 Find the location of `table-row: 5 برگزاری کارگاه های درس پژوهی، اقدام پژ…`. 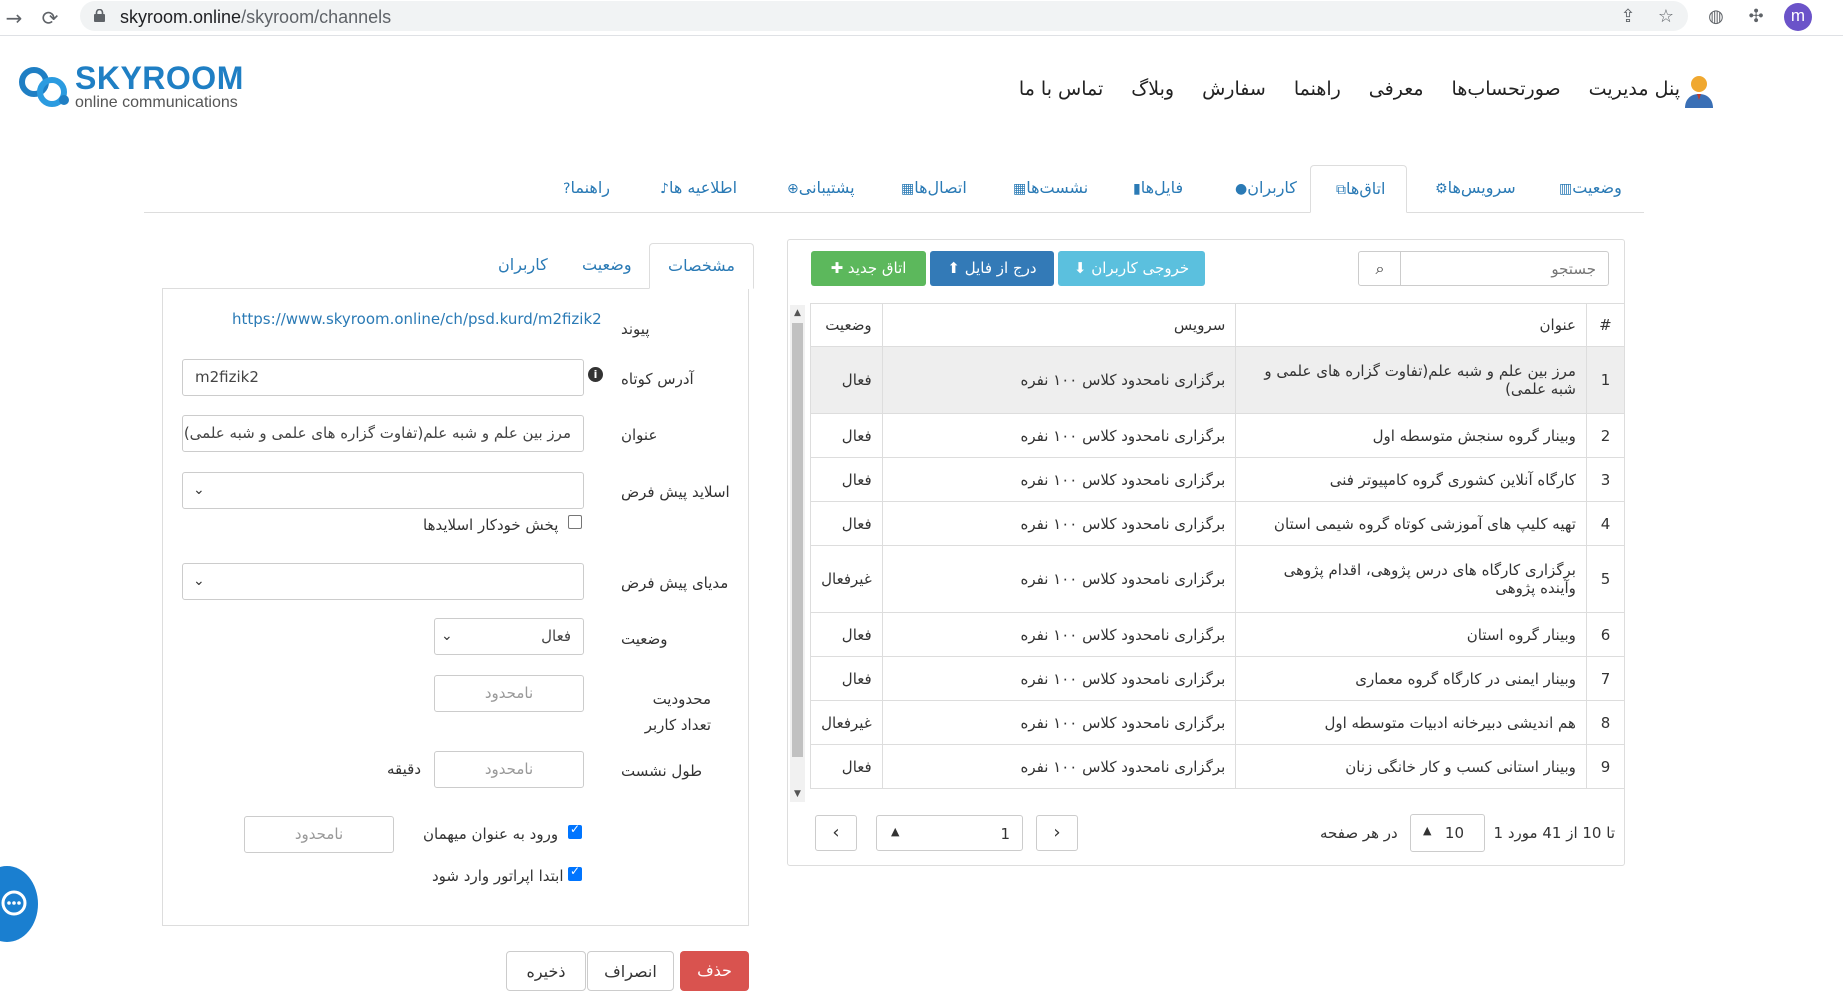

table-row: 5 برگزاری کارگاه های درس پژوهی، اقدام پژ… is located at coordinates (1218, 579).